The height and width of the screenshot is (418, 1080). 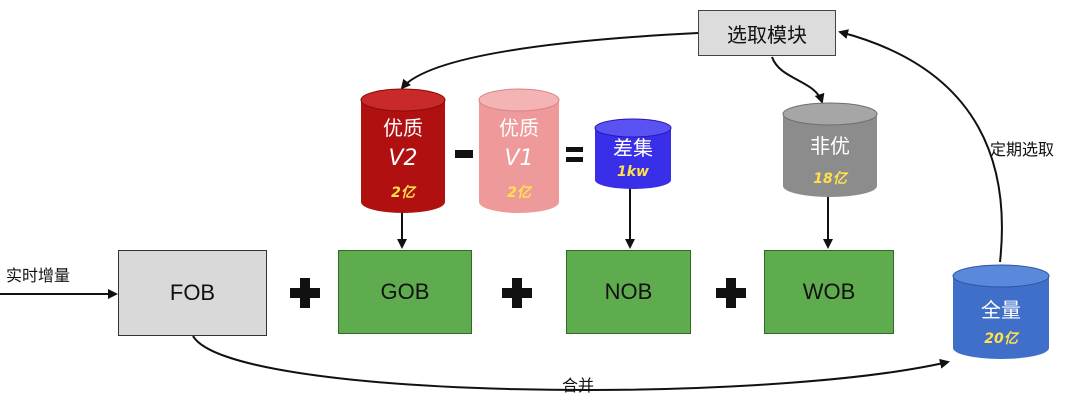 What do you see at coordinates (464, 154) in the screenshot?
I see `minus-icon` at bounding box center [464, 154].